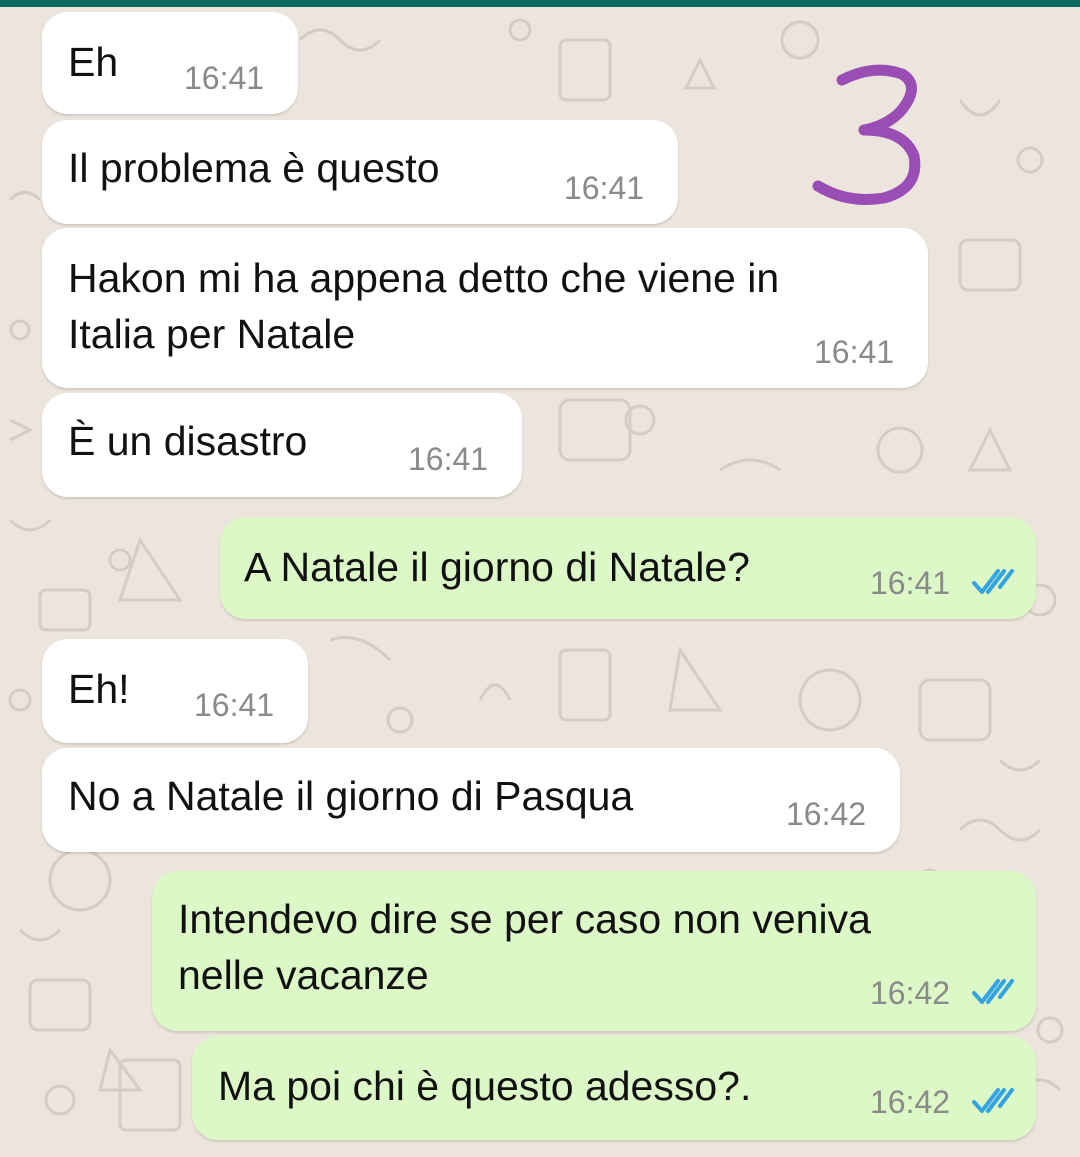 This screenshot has width=1080, height=1157. I want to click on message-bubble-outgoing: A Natale il giorno di Natale? 16:41, so click(628, 568).